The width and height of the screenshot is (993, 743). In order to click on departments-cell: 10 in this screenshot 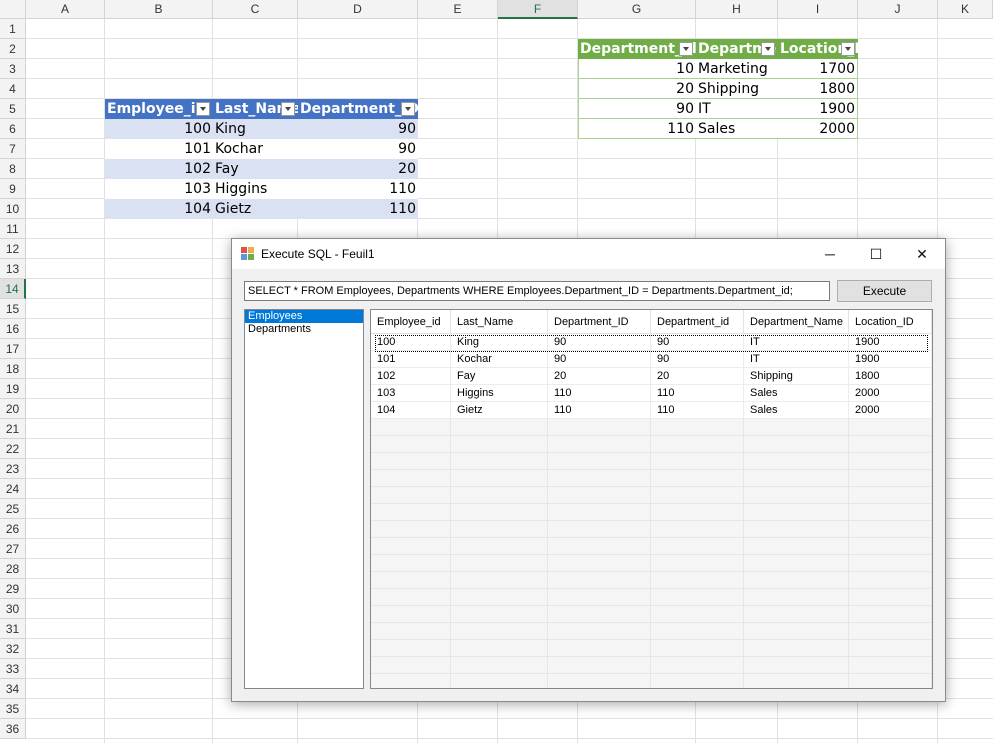, I will do `click(637, 69)`.